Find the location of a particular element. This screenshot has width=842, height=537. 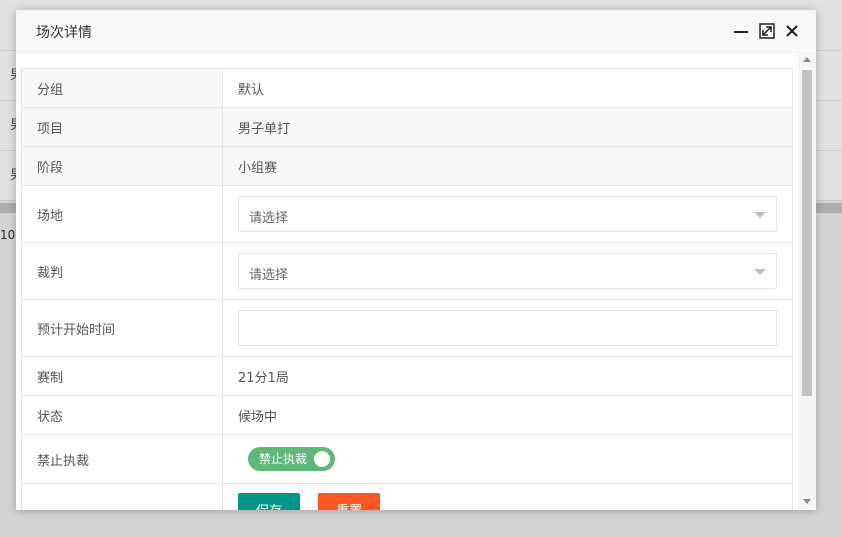

forbid-referee-switch: 禁止执裁 is located at coordinates (292, 459).